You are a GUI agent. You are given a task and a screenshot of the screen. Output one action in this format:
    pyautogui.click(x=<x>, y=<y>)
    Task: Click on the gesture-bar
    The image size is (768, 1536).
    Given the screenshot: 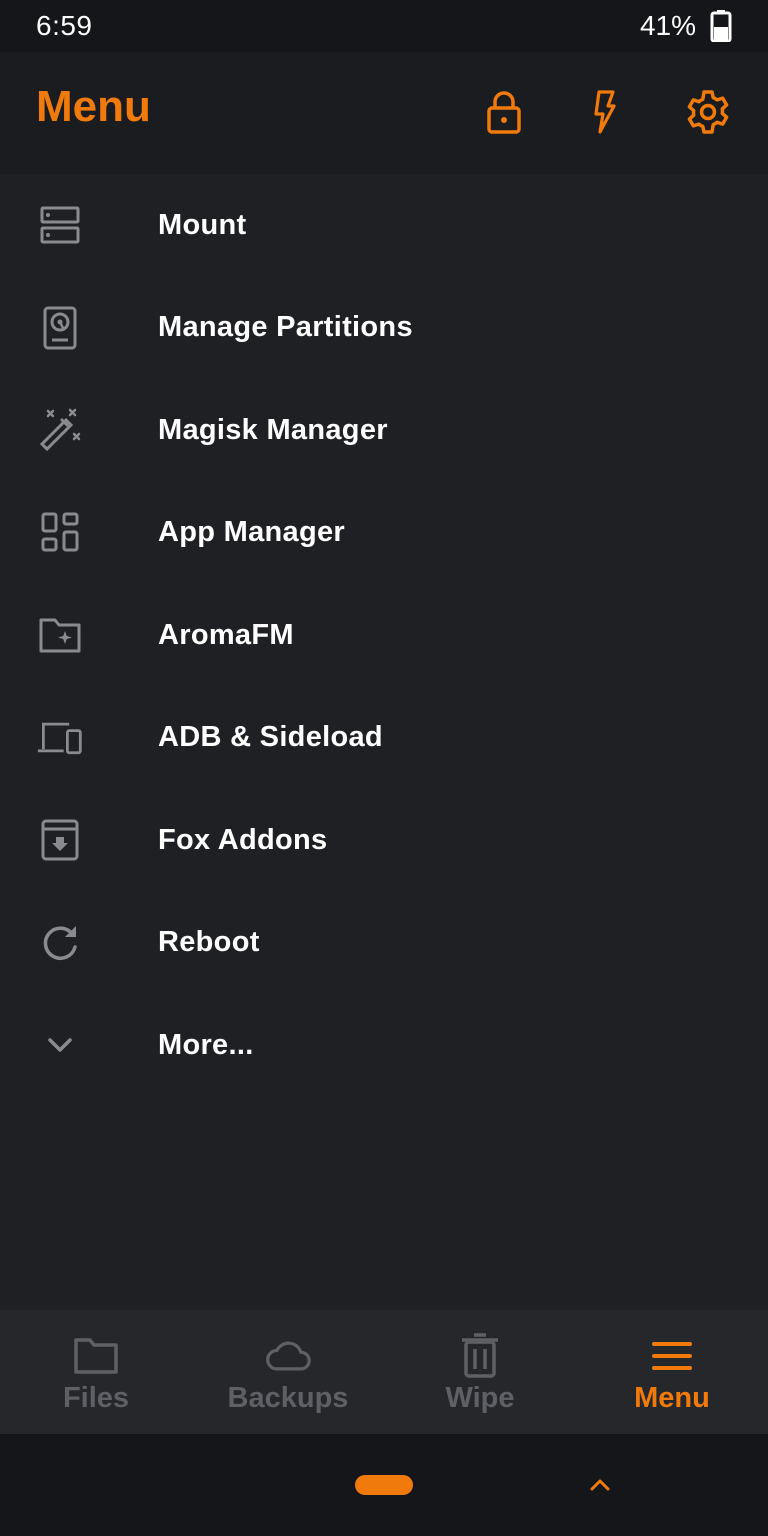 What is the action you would take?
    pyautogui.click(x=384, y=1485)
    